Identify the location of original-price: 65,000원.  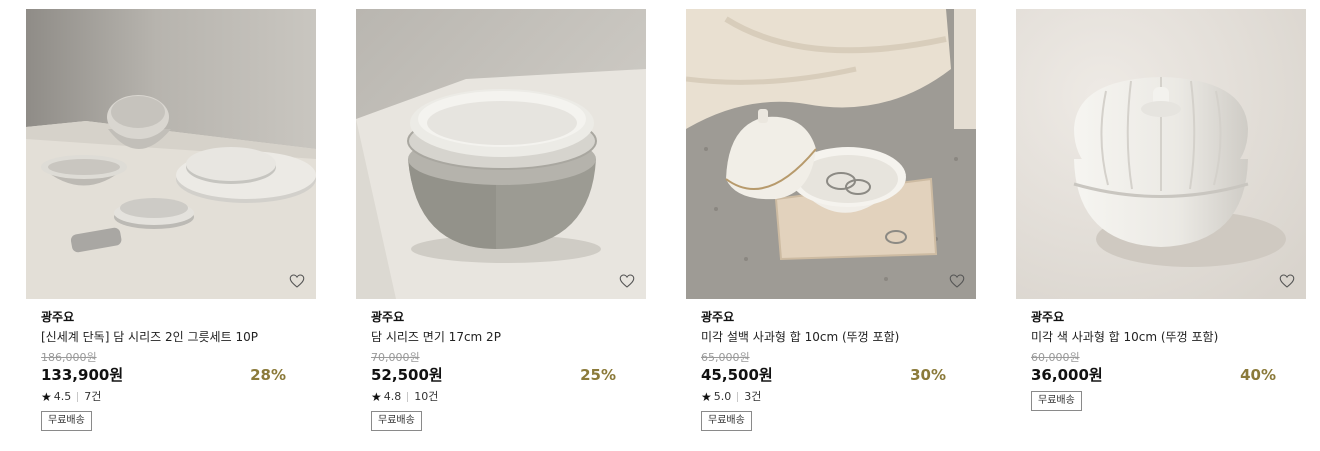
(725, 357).